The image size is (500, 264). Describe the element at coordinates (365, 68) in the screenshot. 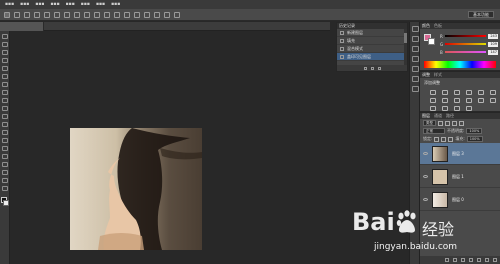

I see `new-document-from-state-icon` at that location.